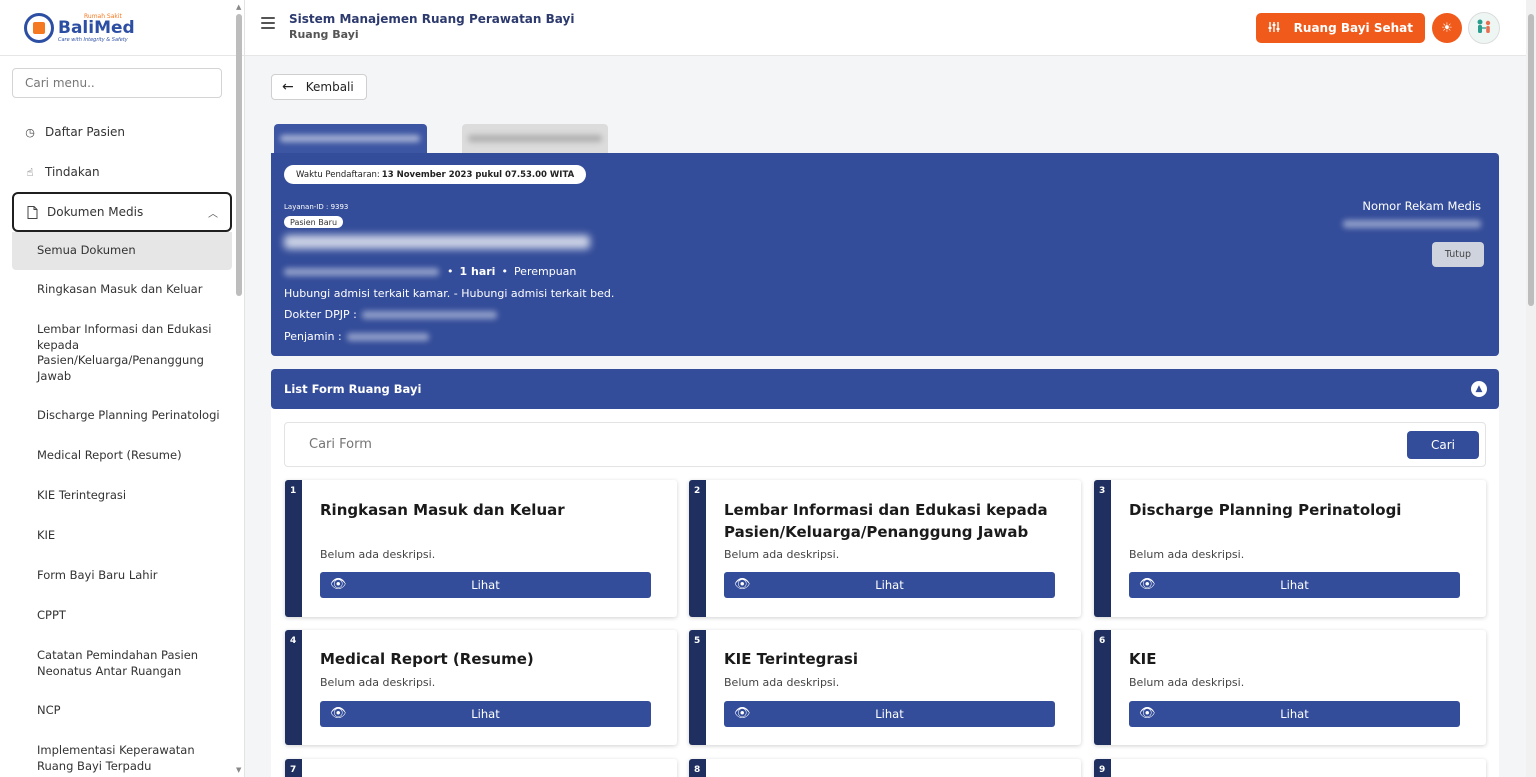  I want to click on form-search-bar: Cari, so click(885, 444).